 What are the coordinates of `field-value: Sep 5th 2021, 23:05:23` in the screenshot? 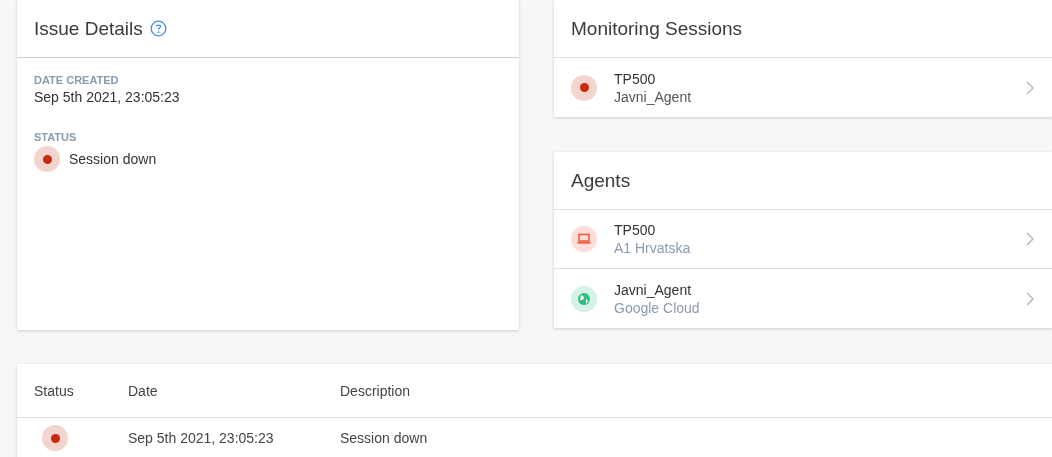 It's located at (107, 97).